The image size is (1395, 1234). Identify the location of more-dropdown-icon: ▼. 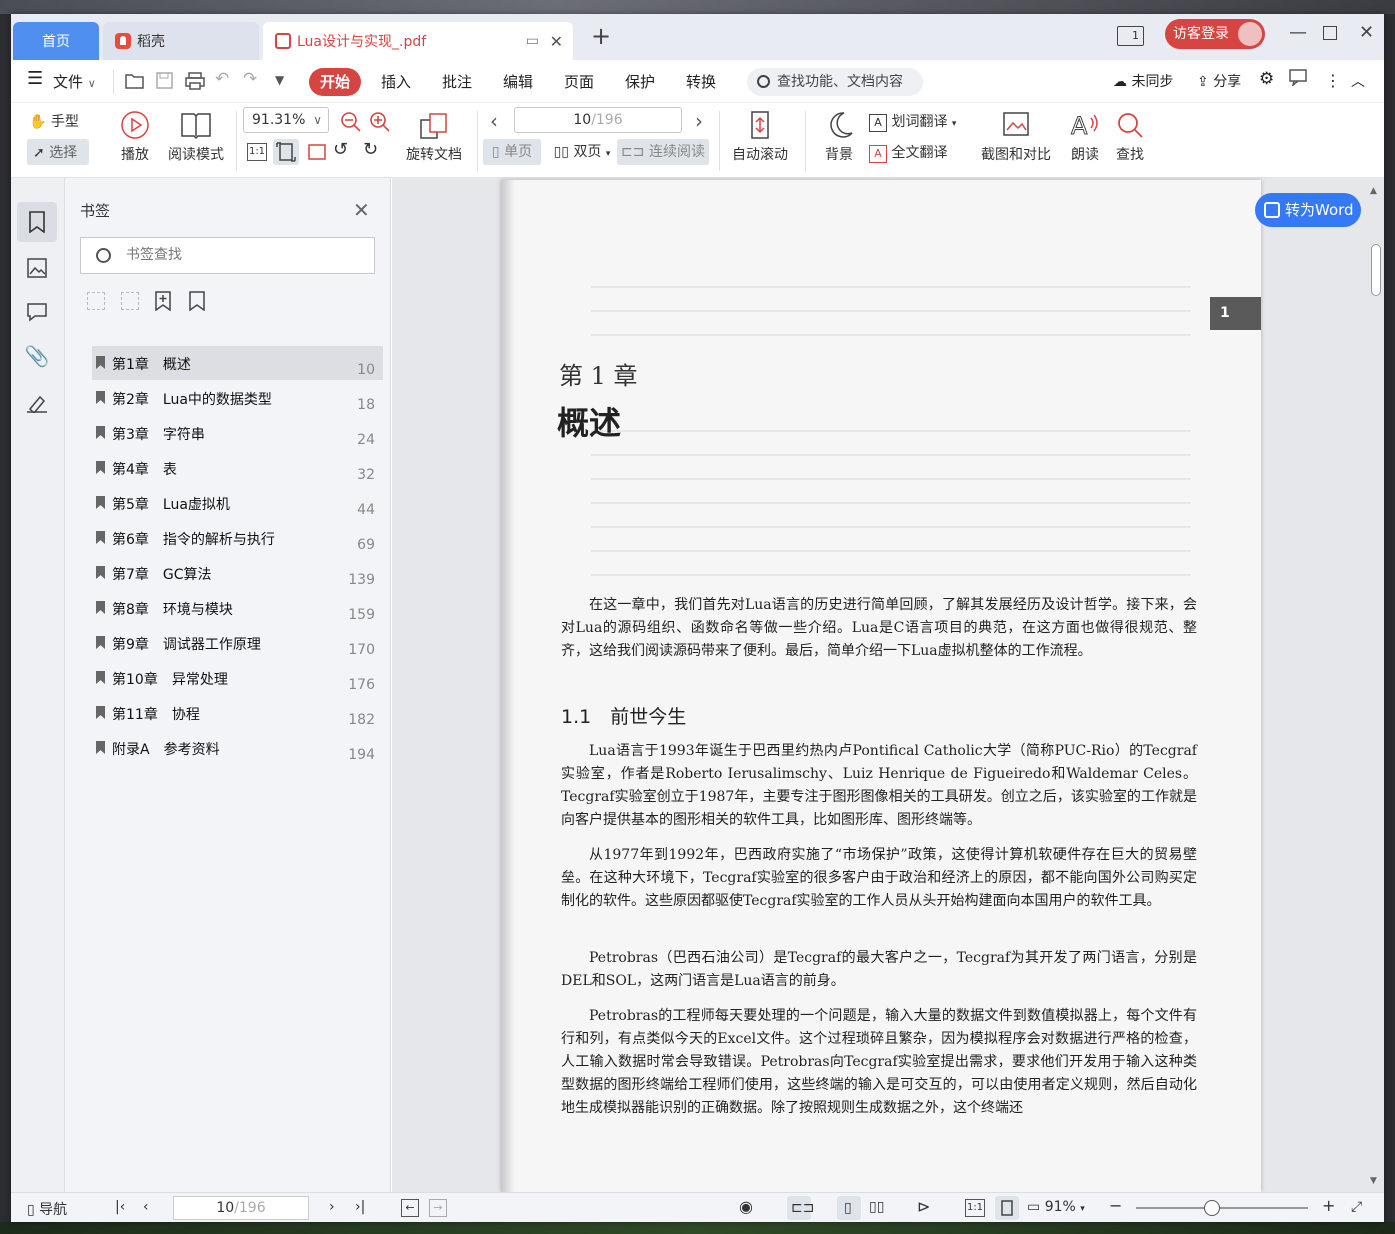
(279, 80).